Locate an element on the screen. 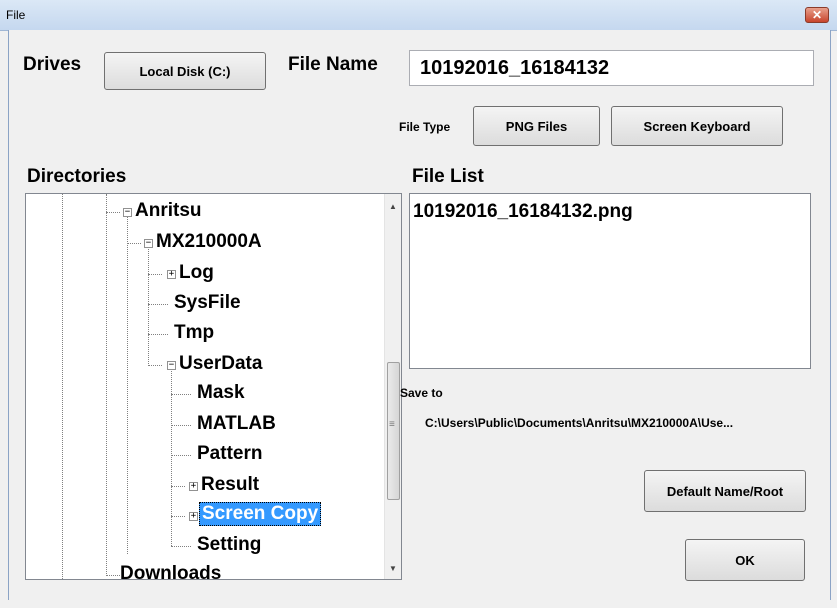 Image resolution: width=837 pixels, height=608 pixels. file-type-button: PNG Files is located at coordinates (536, 126).